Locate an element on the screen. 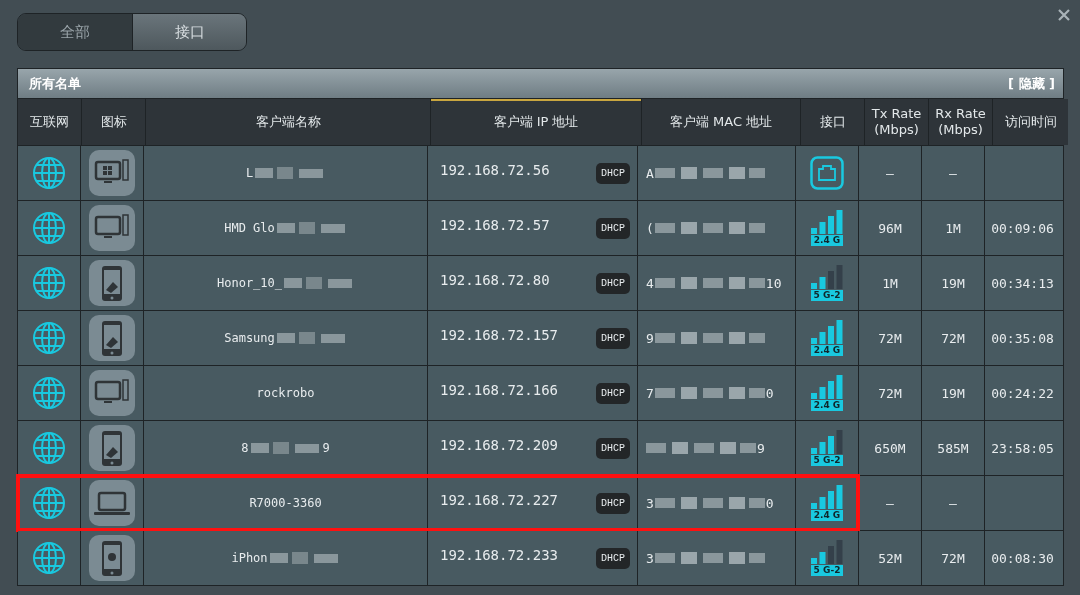 The width and height of the screenshot is (1080, 595). client-name: 8 is located at coordinates (245, 448).